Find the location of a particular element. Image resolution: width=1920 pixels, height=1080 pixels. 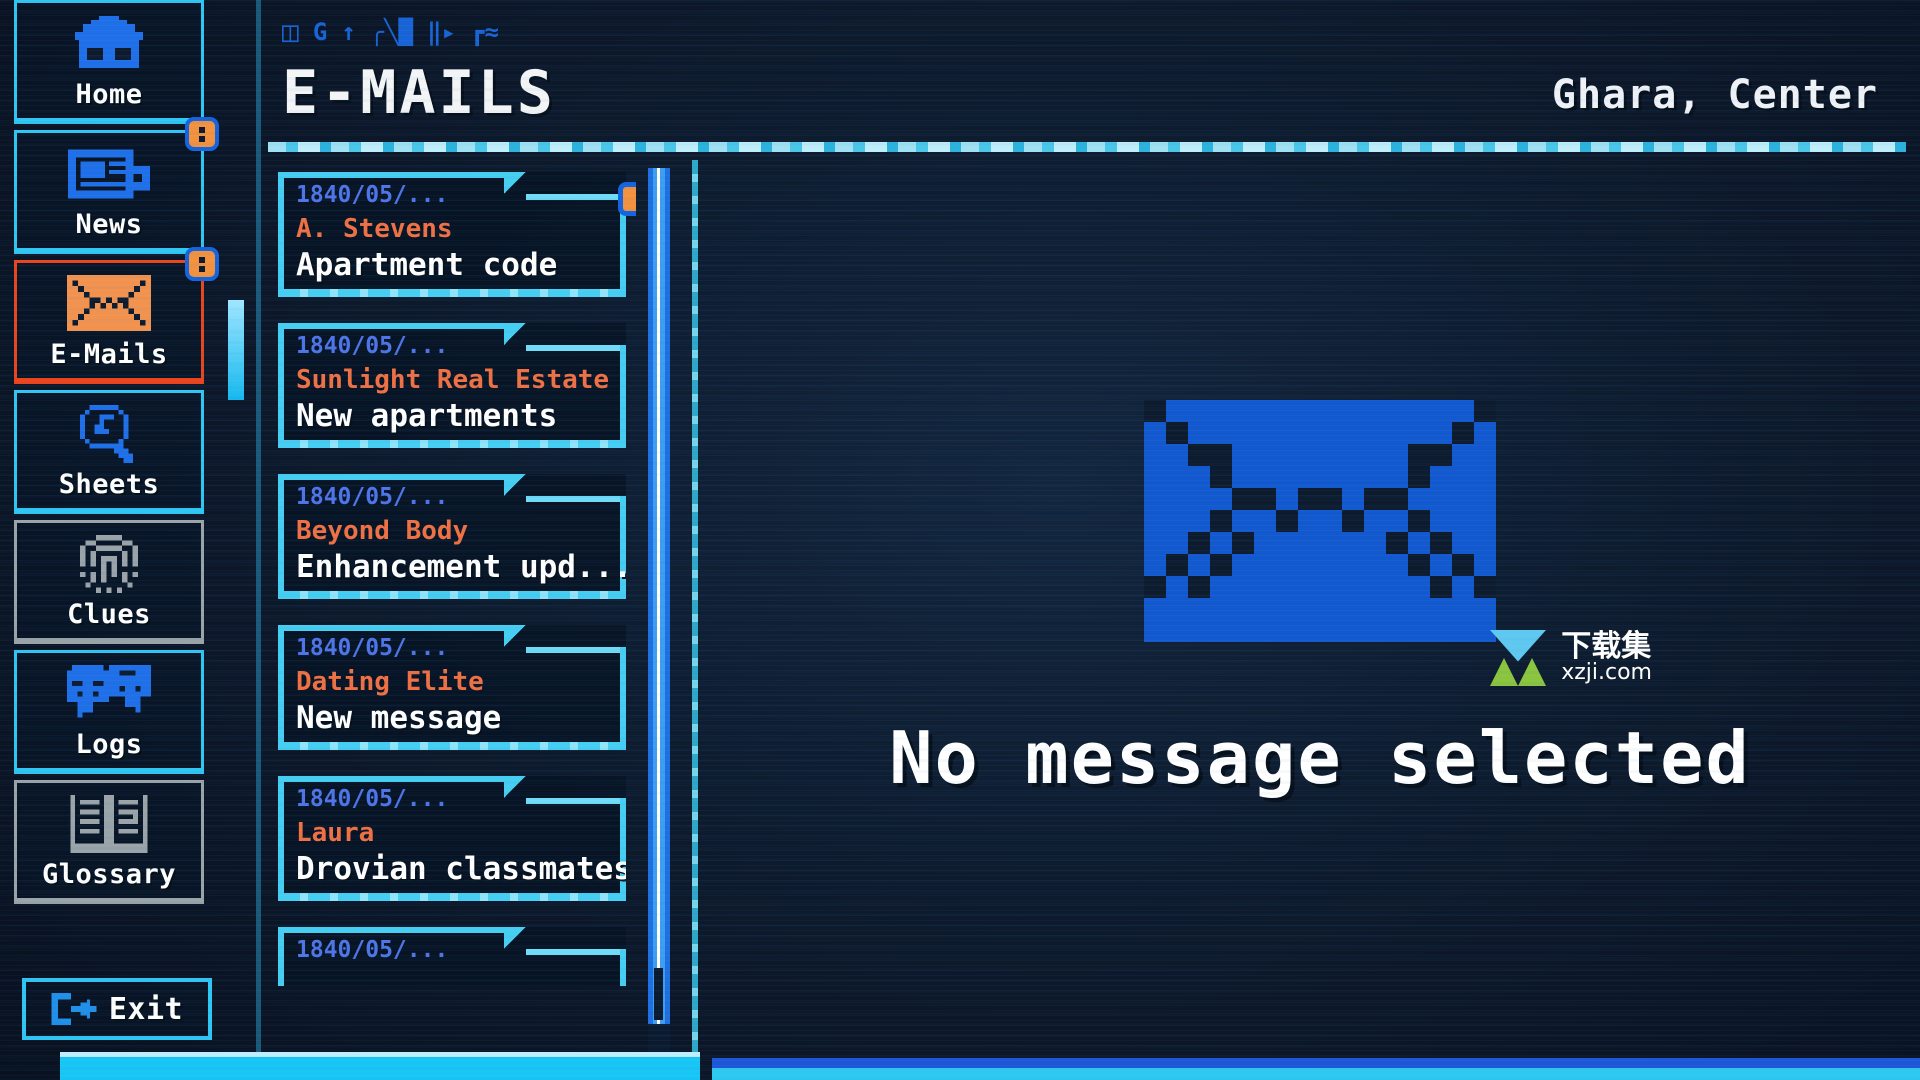

location-label: Ghara, Center is located at coordinates (1714, 95).